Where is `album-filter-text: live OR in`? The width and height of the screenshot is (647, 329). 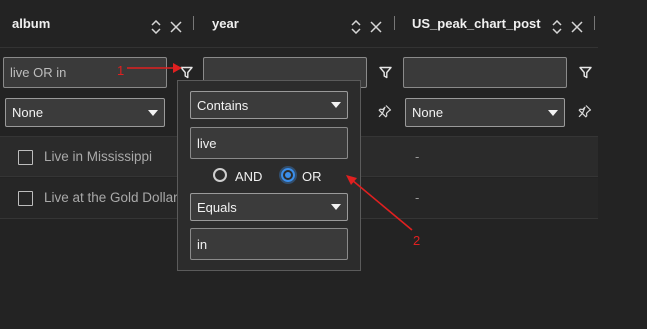 album-filter-text: live OR in is located at coordinates (38, 72).